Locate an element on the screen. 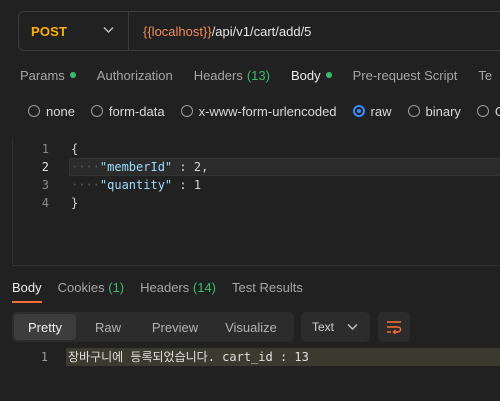 This screenshot has height=401, width=500. view-preview-button: Preview is located at coordinates (175, 327).